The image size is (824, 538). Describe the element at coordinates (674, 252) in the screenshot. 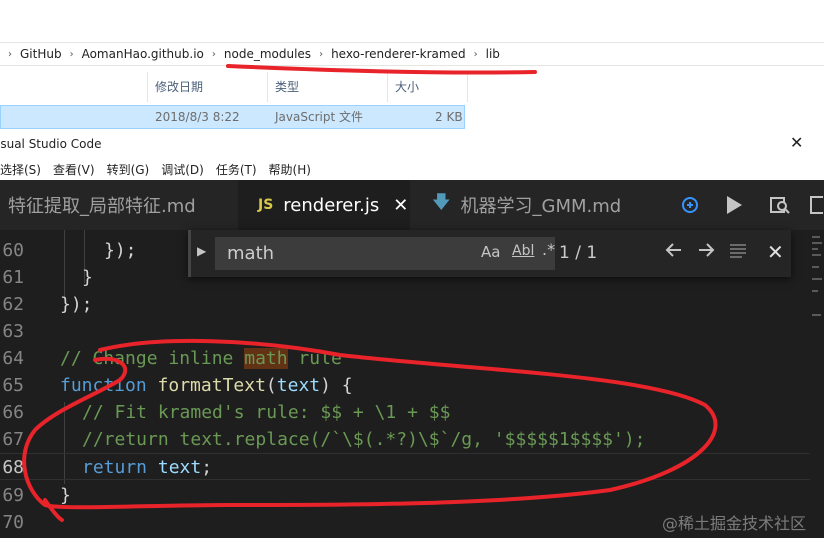

I see `previous-match-icon` at that location.